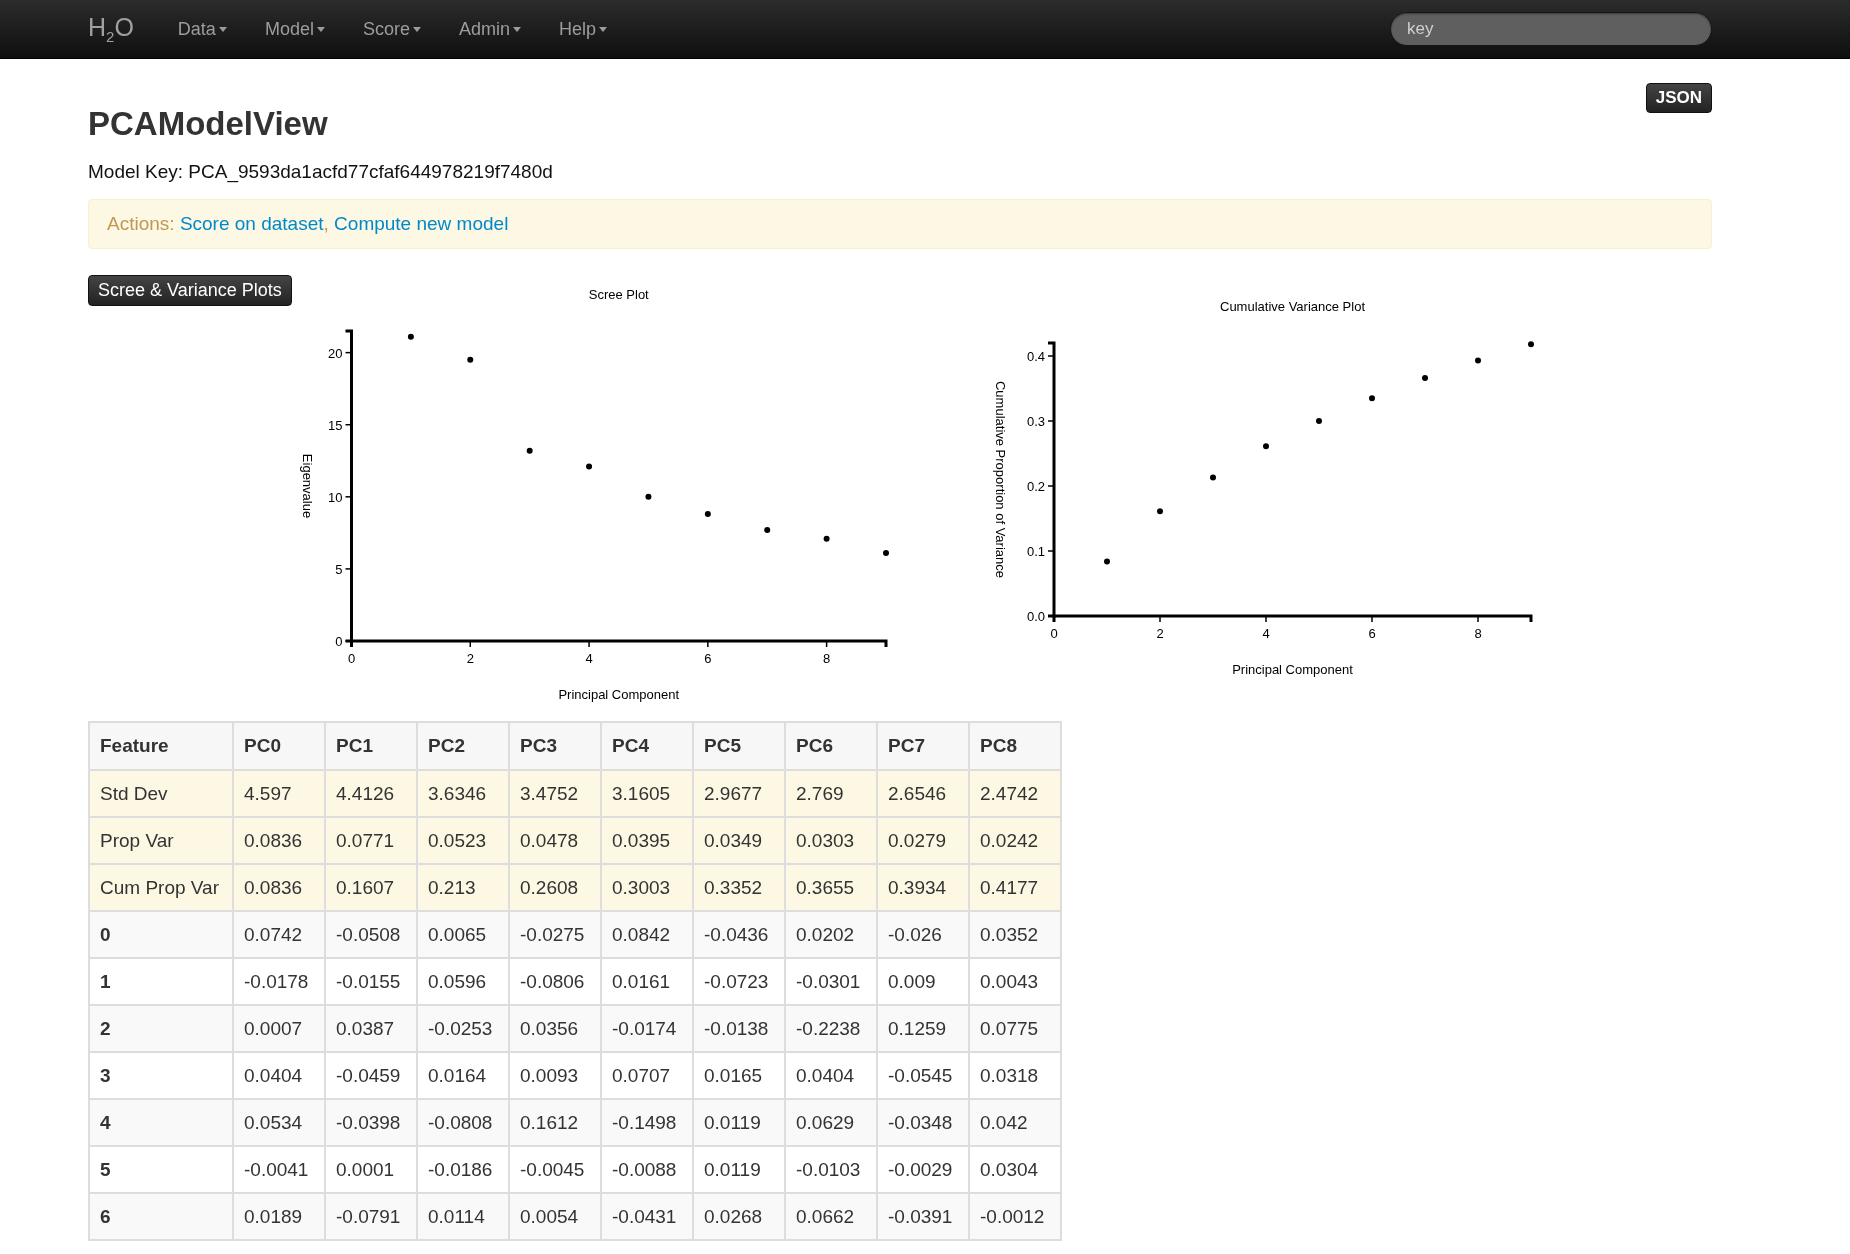 The width and height of the screenshot is (1850, 1254). Describe the element at coordinates (279, 1075) in the screenshot. I see `table-cell: 0.0404` at that location.